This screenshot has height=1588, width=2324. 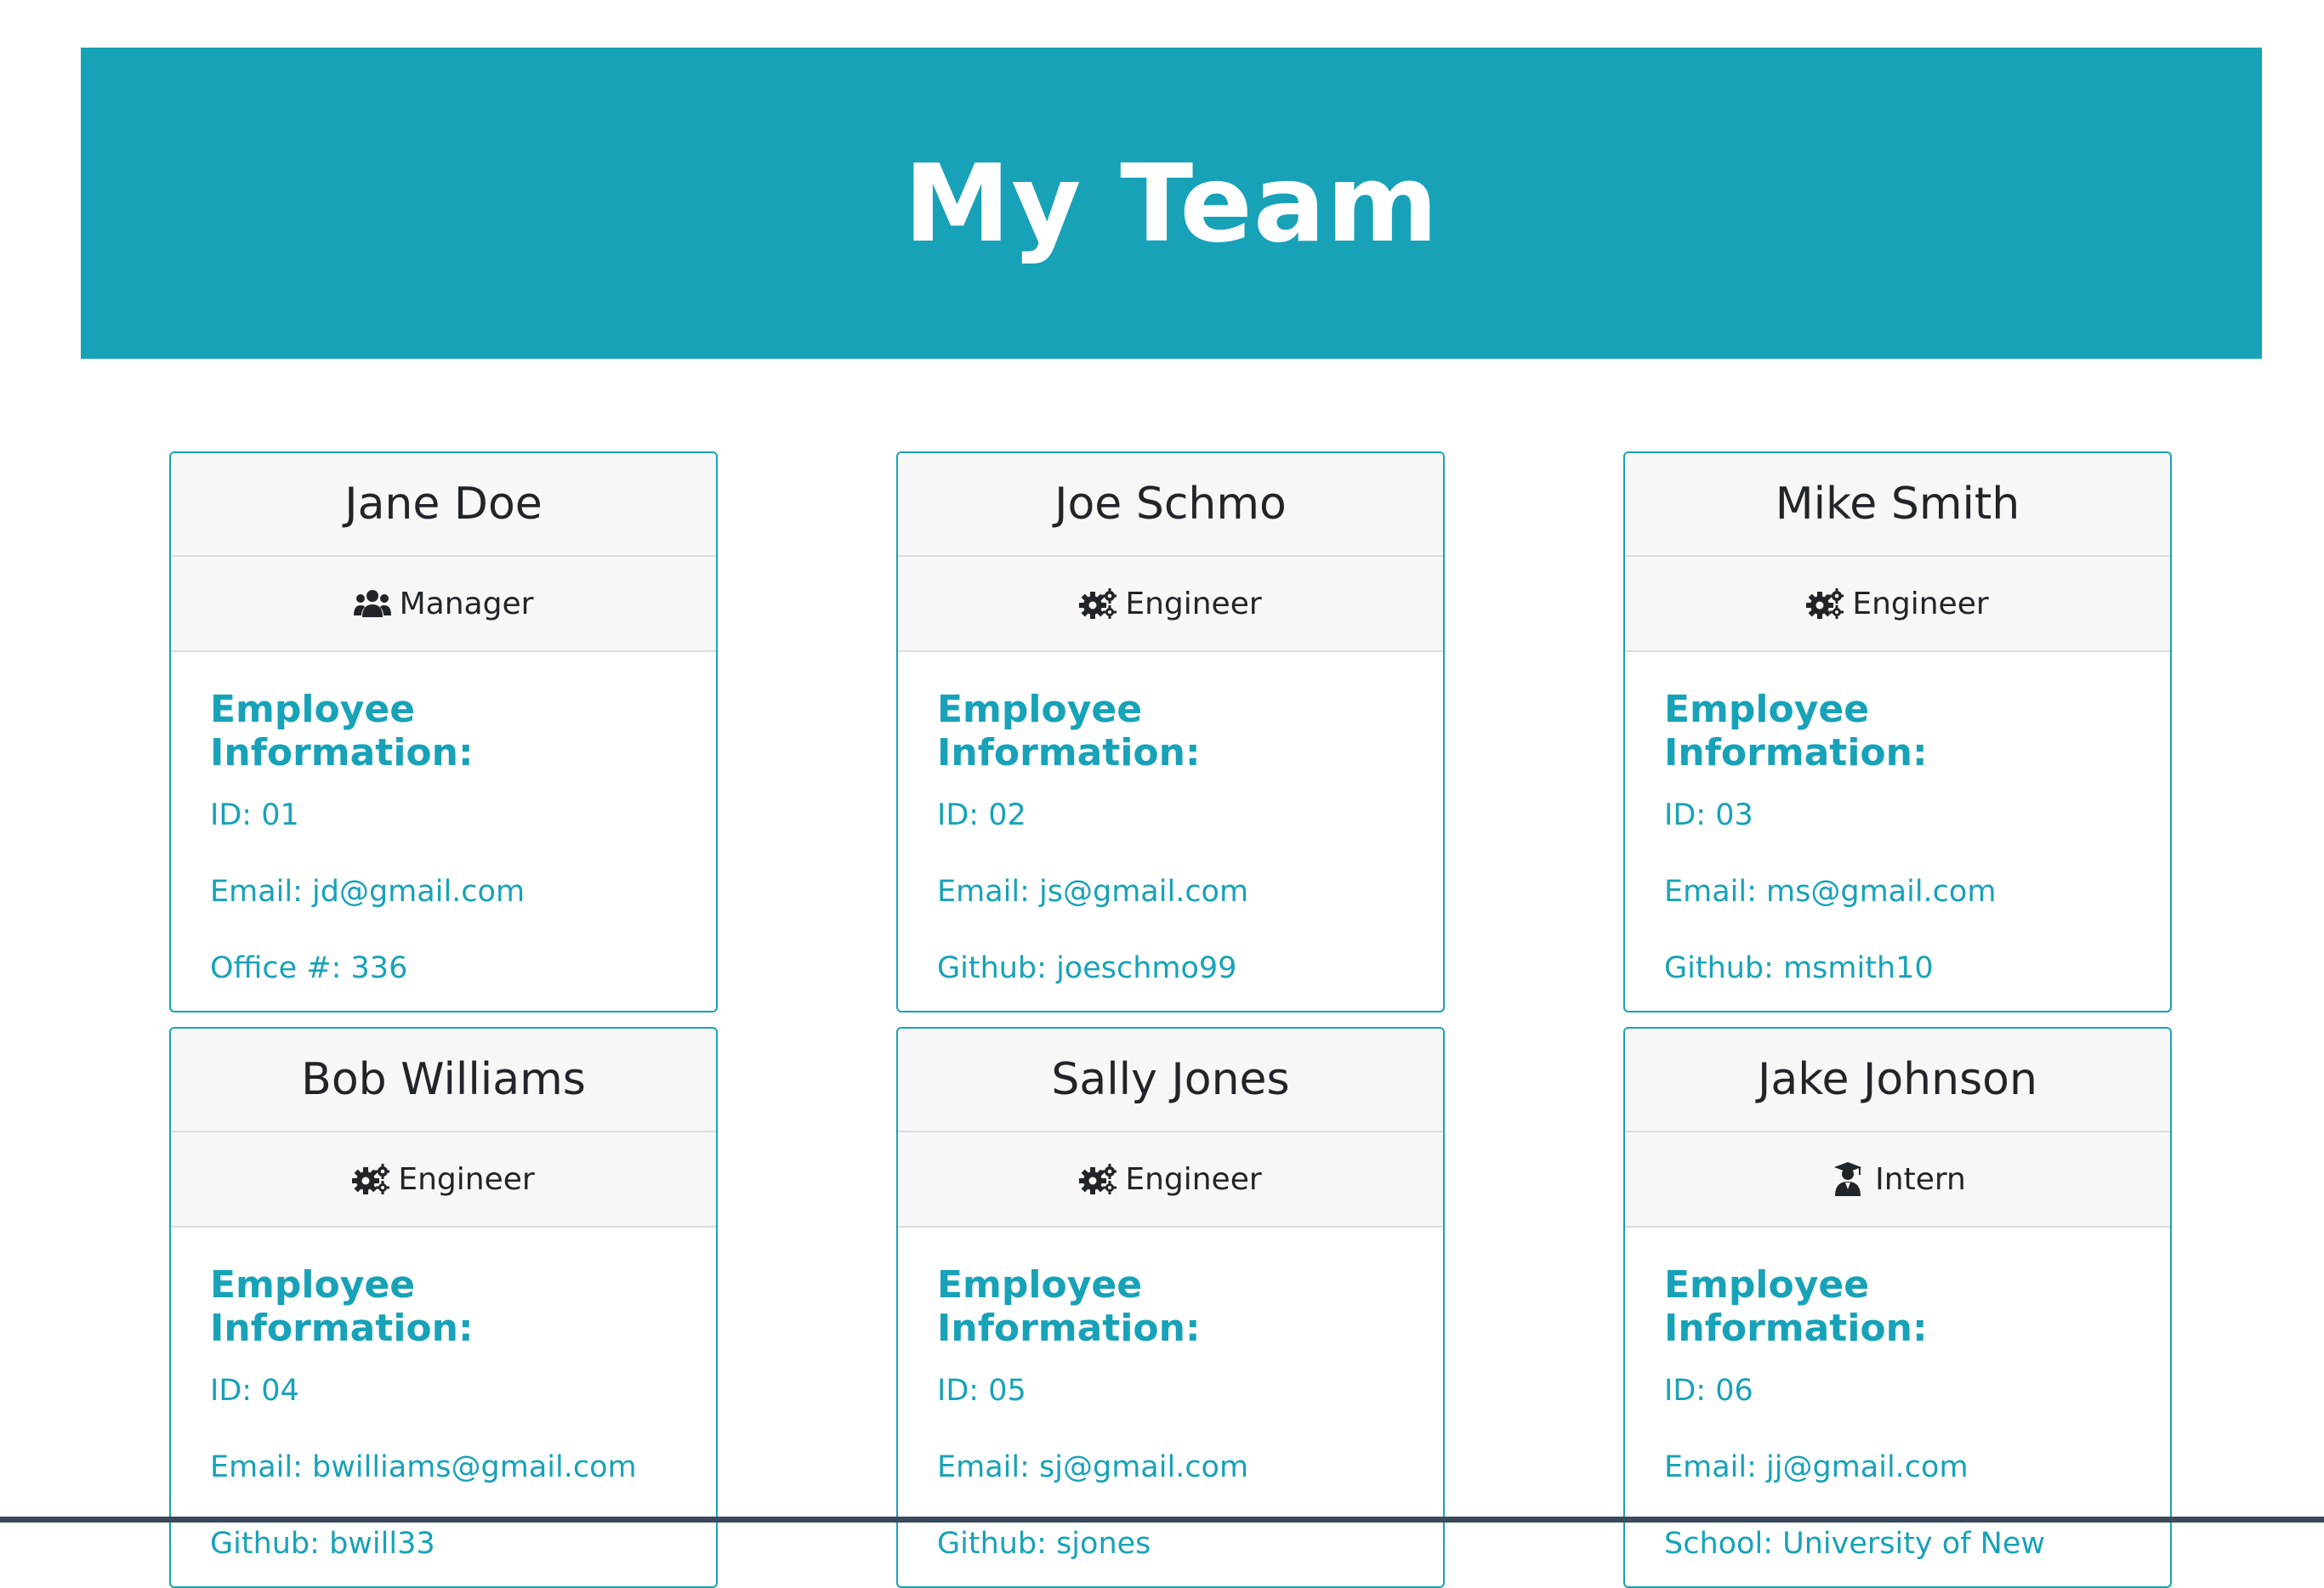 I want to click on employee-name: Joe Schmo, so click(x=1170, y=505).